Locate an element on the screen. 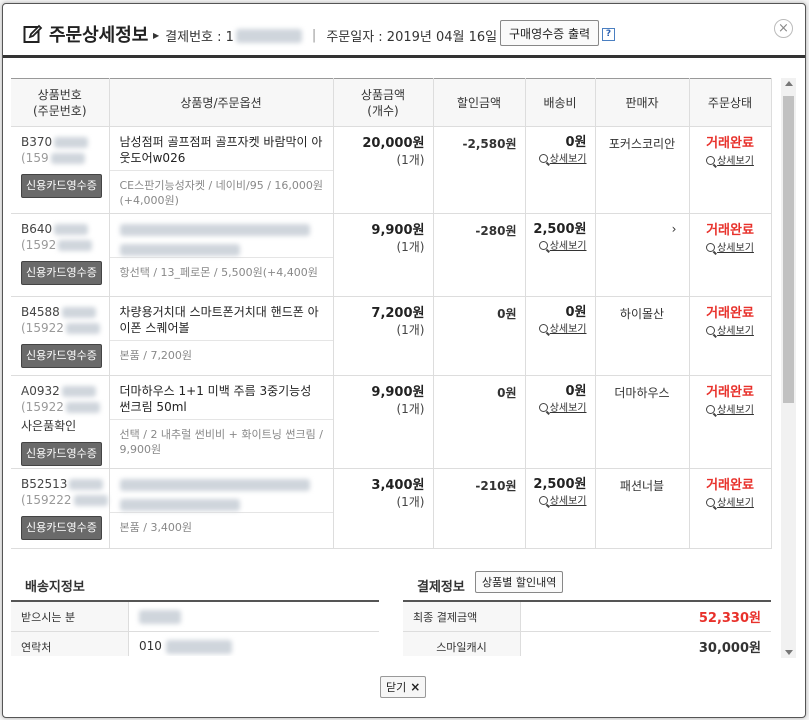 This screenshot has width=809, height=720. contact-value: 010 is located at coordinates (254, 646).